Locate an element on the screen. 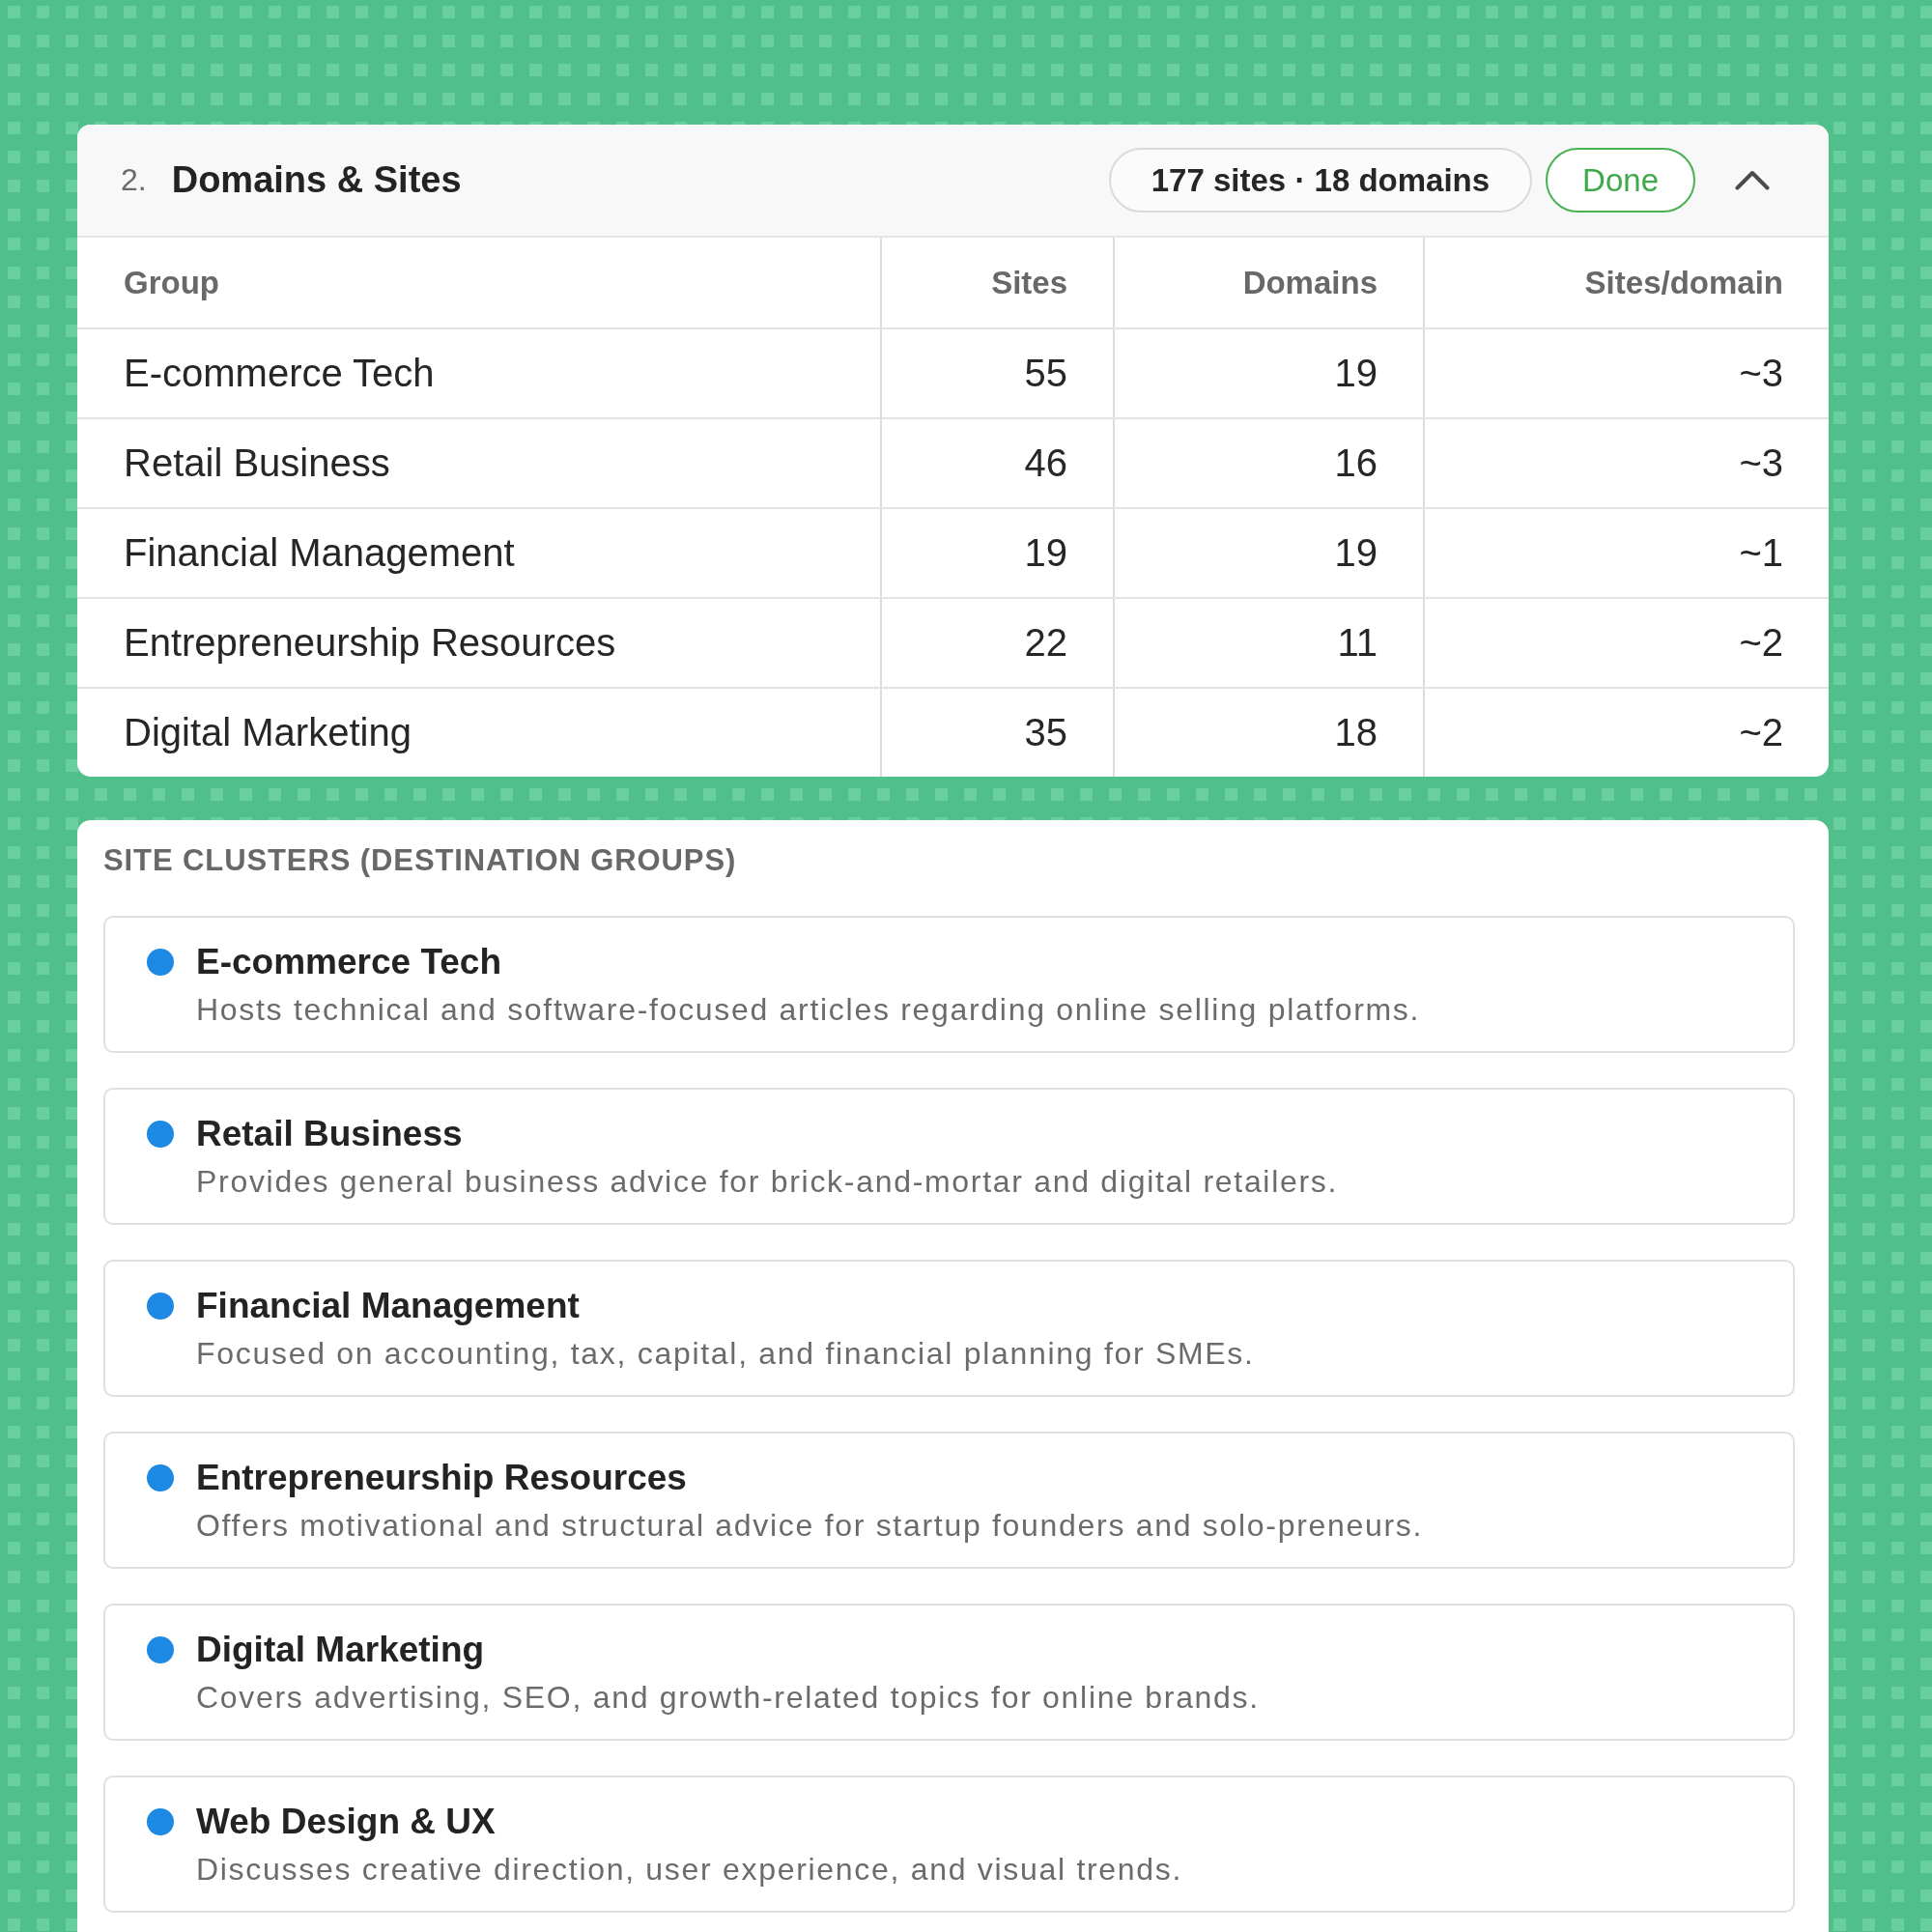 The image size is (1932, 1932). table-cell: E-commerce Tech is located at coordinates (279, 373).